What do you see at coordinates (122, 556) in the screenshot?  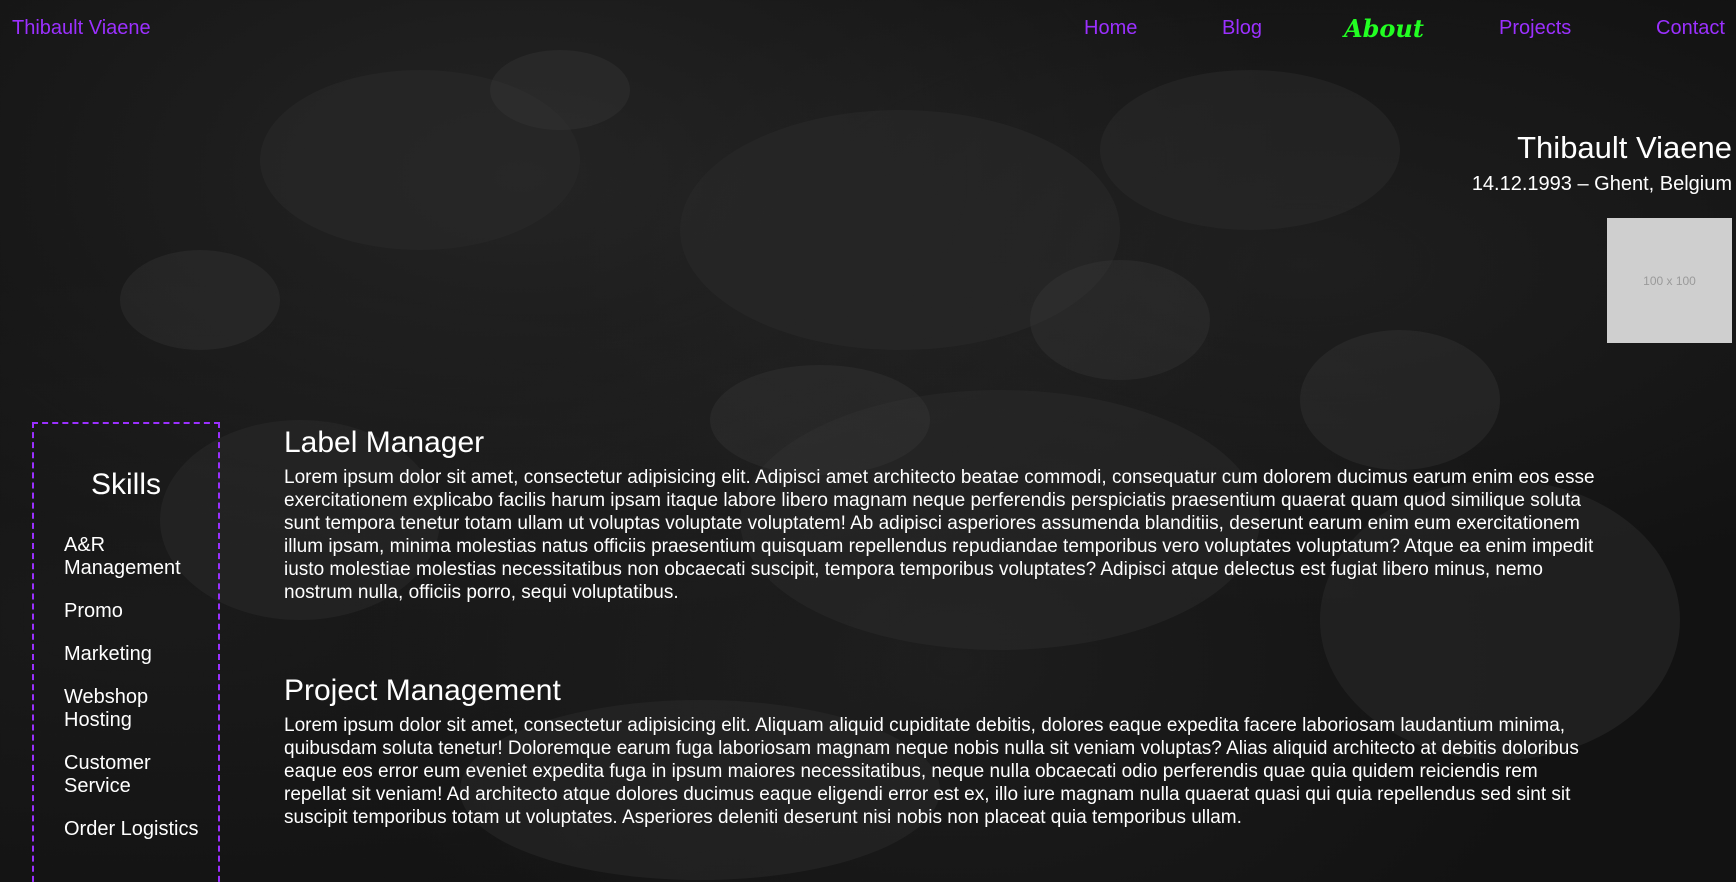 I see `skill-item: A&R Management` at bounding box center [122, 556].